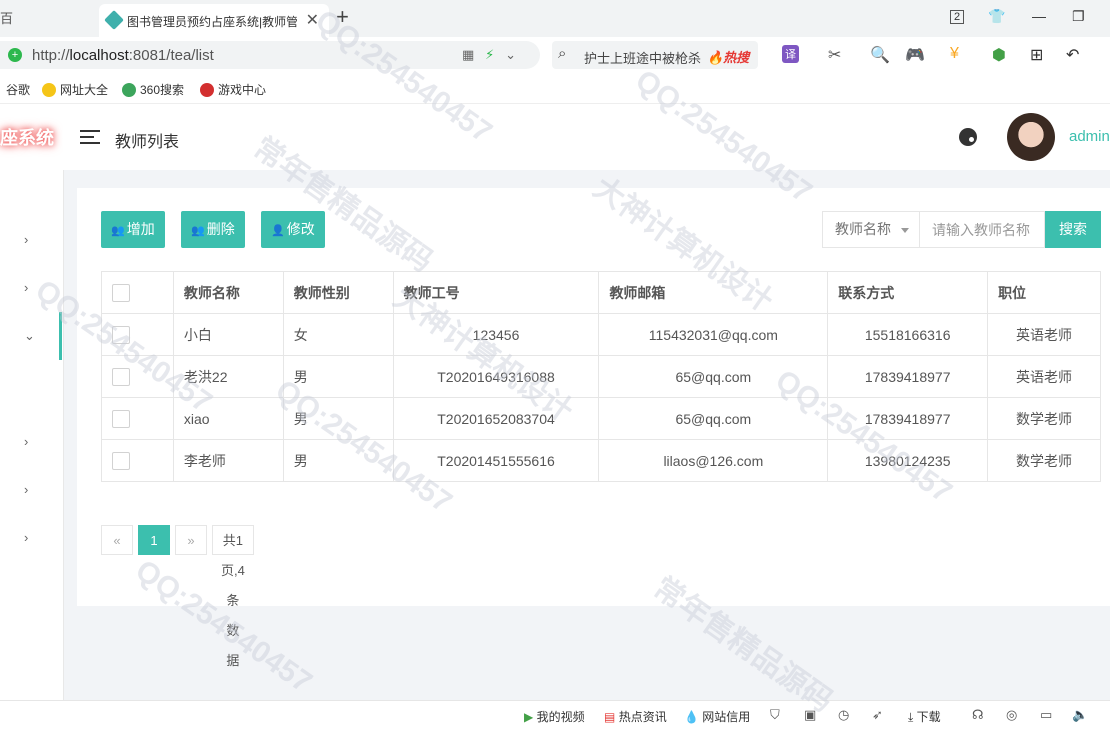  Describe the element at coordinates (880, 55) in the screenshot. I see `magnifier-icon: 🔍` at that location.